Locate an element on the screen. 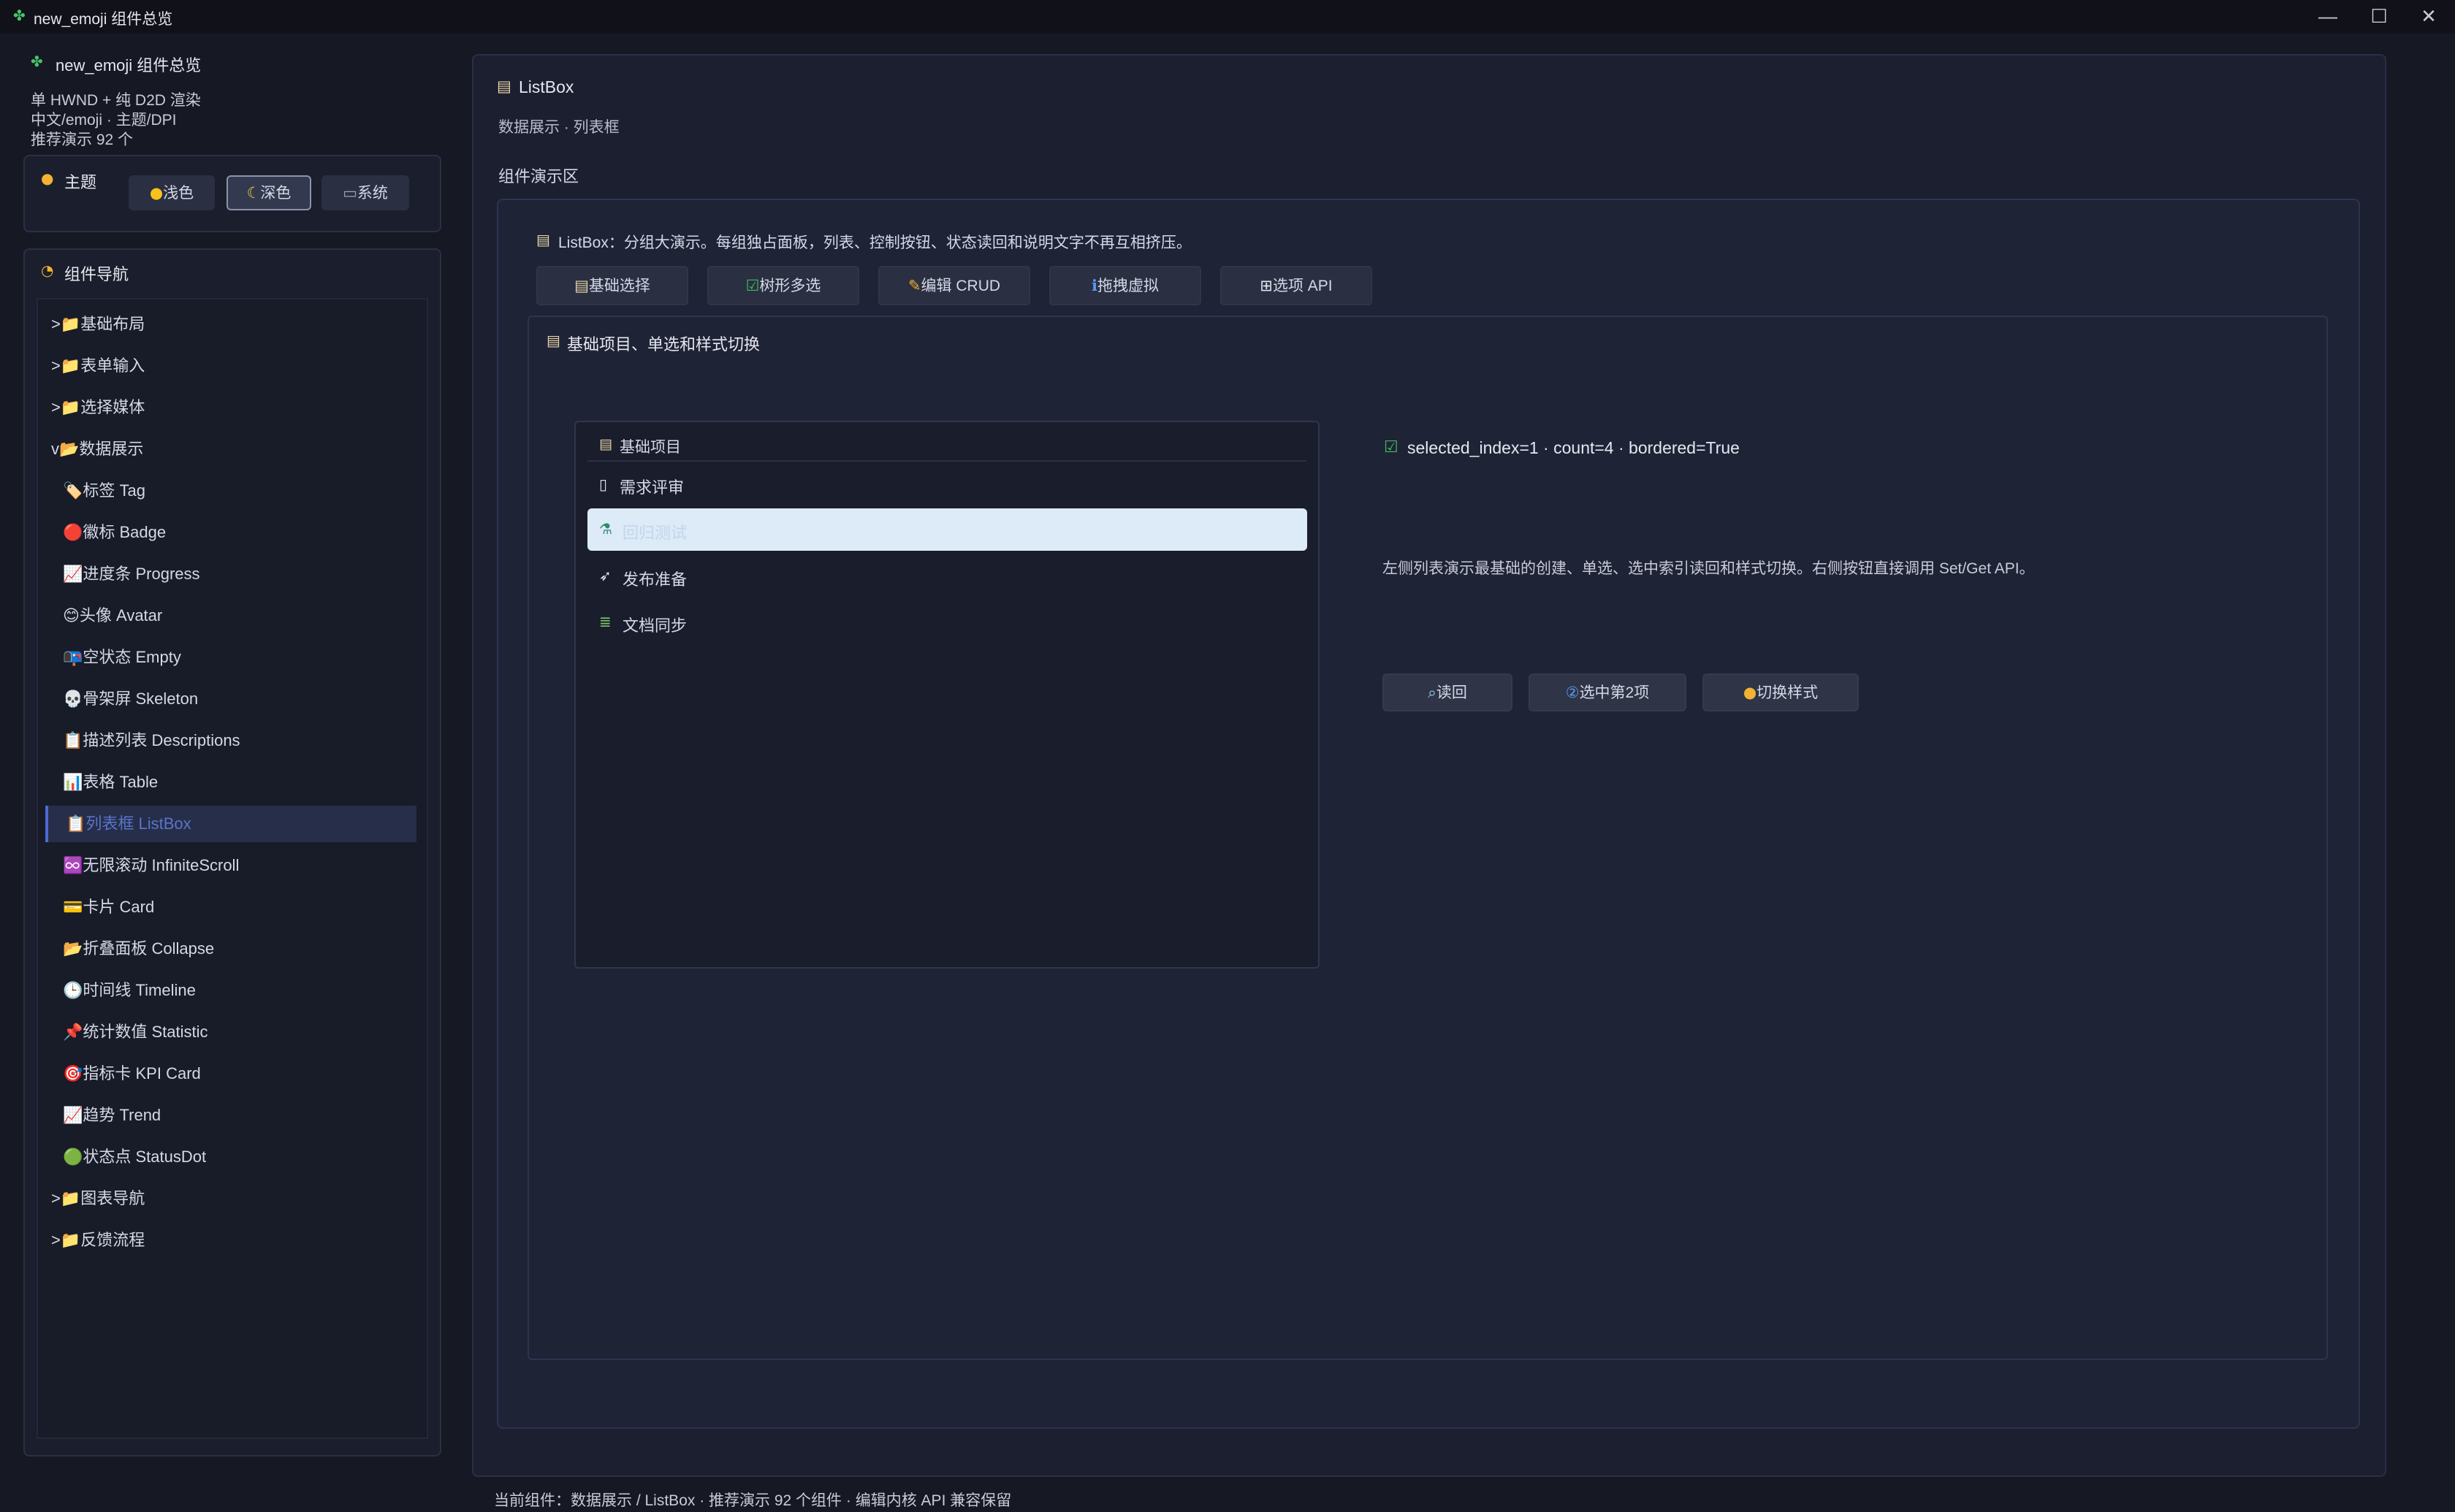  laptop-icon: ▭ is located at coordinates (350, 193).